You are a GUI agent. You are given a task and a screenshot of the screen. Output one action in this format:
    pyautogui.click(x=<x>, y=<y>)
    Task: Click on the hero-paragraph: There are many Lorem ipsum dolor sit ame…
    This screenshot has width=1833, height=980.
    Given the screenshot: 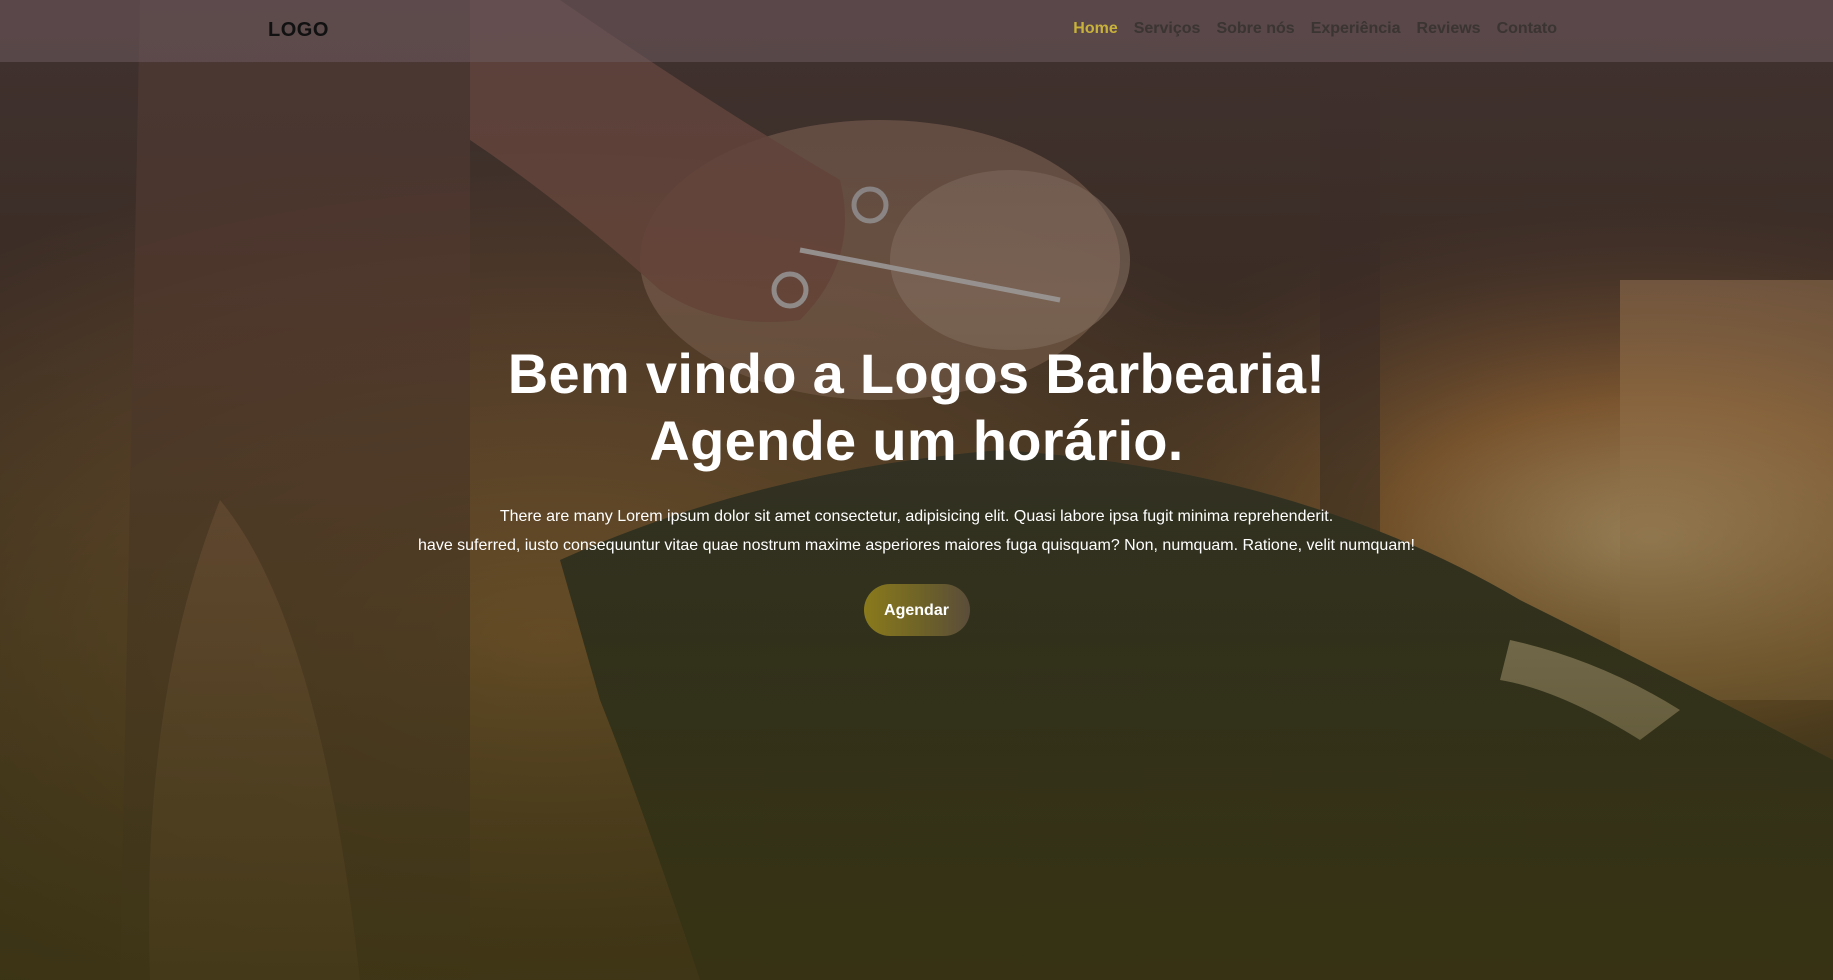 What is the action you would take?
    pyautogui.click(x=916, y=531)
    